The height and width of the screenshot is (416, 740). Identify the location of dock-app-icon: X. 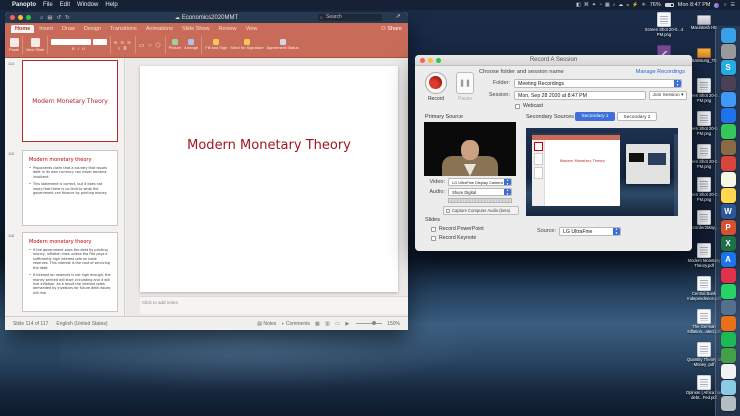
(728, 243).